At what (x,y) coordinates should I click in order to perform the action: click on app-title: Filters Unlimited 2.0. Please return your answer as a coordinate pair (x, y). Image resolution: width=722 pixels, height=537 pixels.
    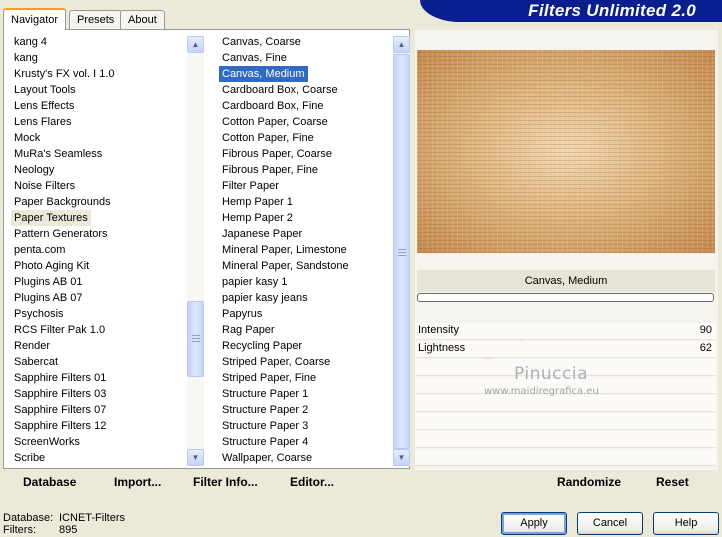
    Looking at the image, I should click on (612, 10).